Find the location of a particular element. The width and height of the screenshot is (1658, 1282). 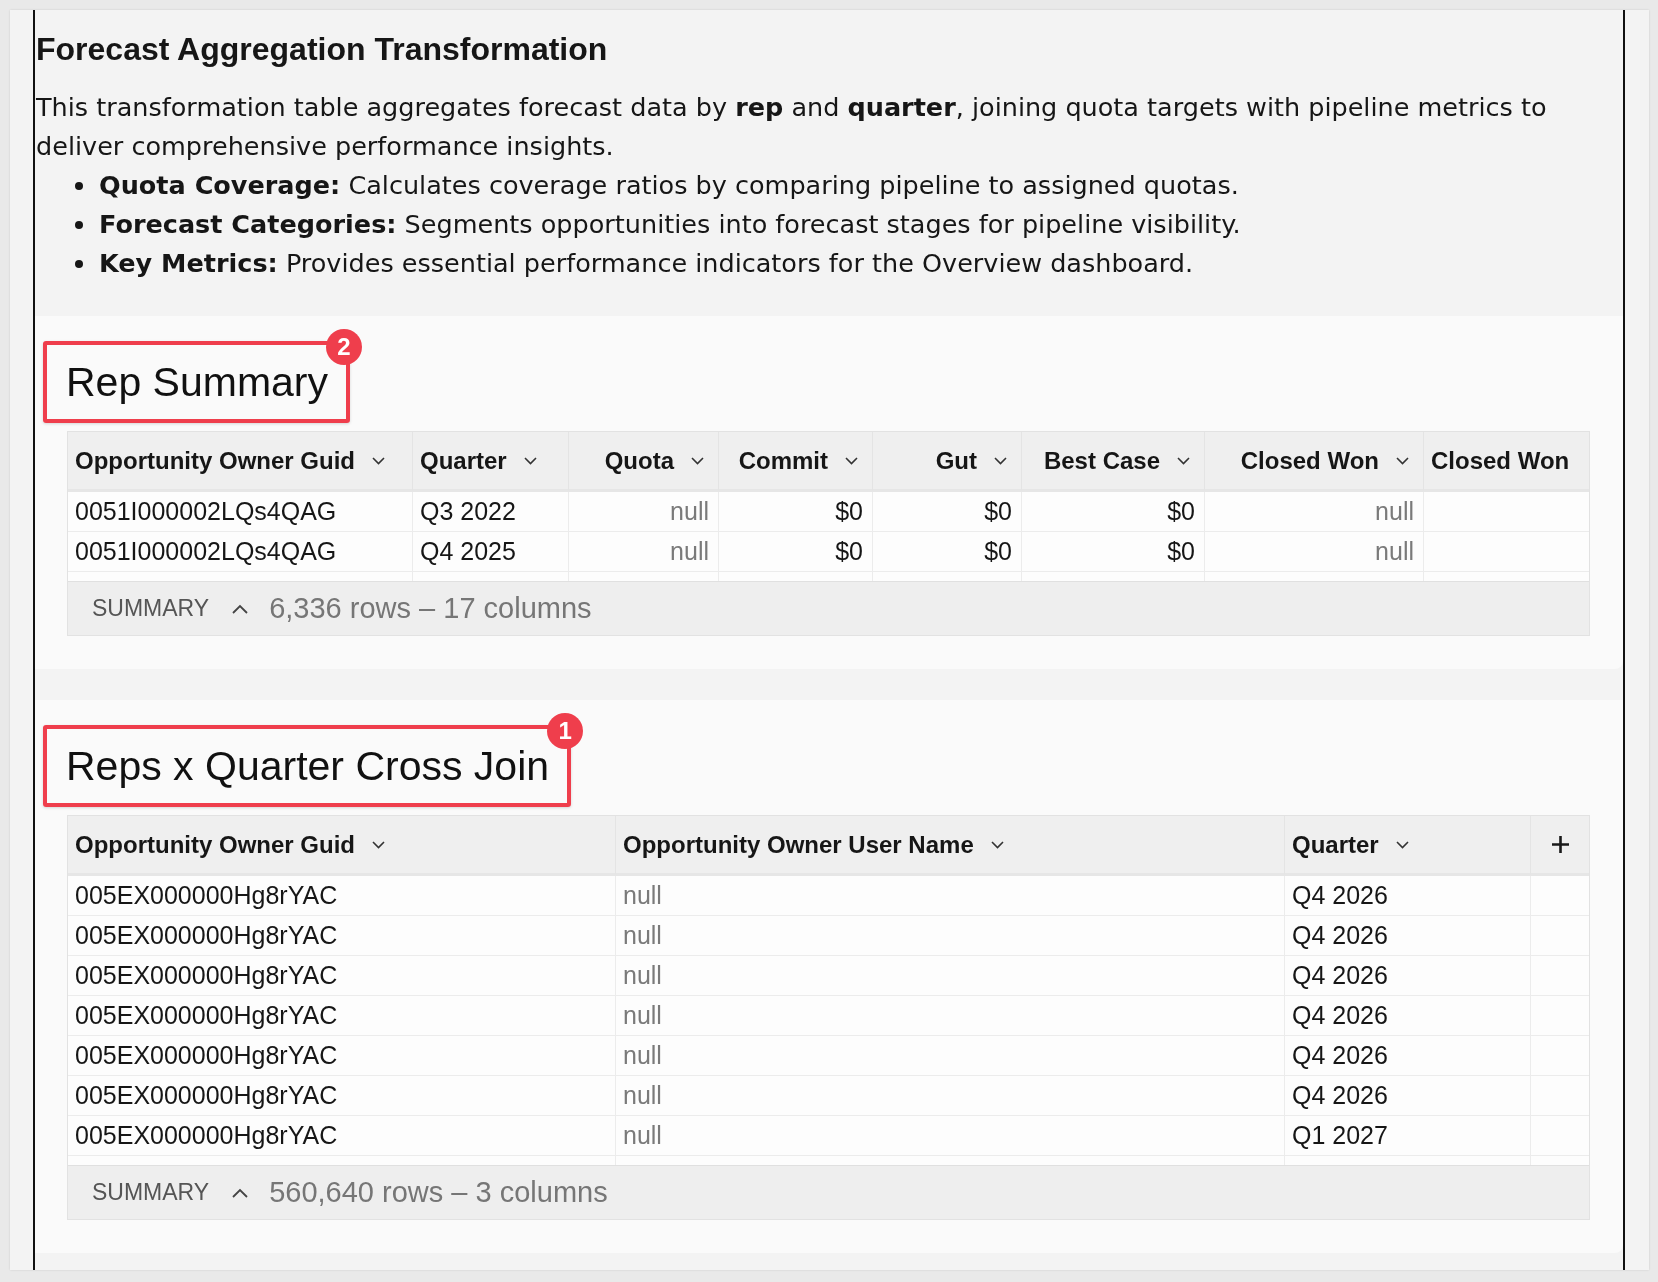

column-header: Commit is located at coordinates (796, 462).